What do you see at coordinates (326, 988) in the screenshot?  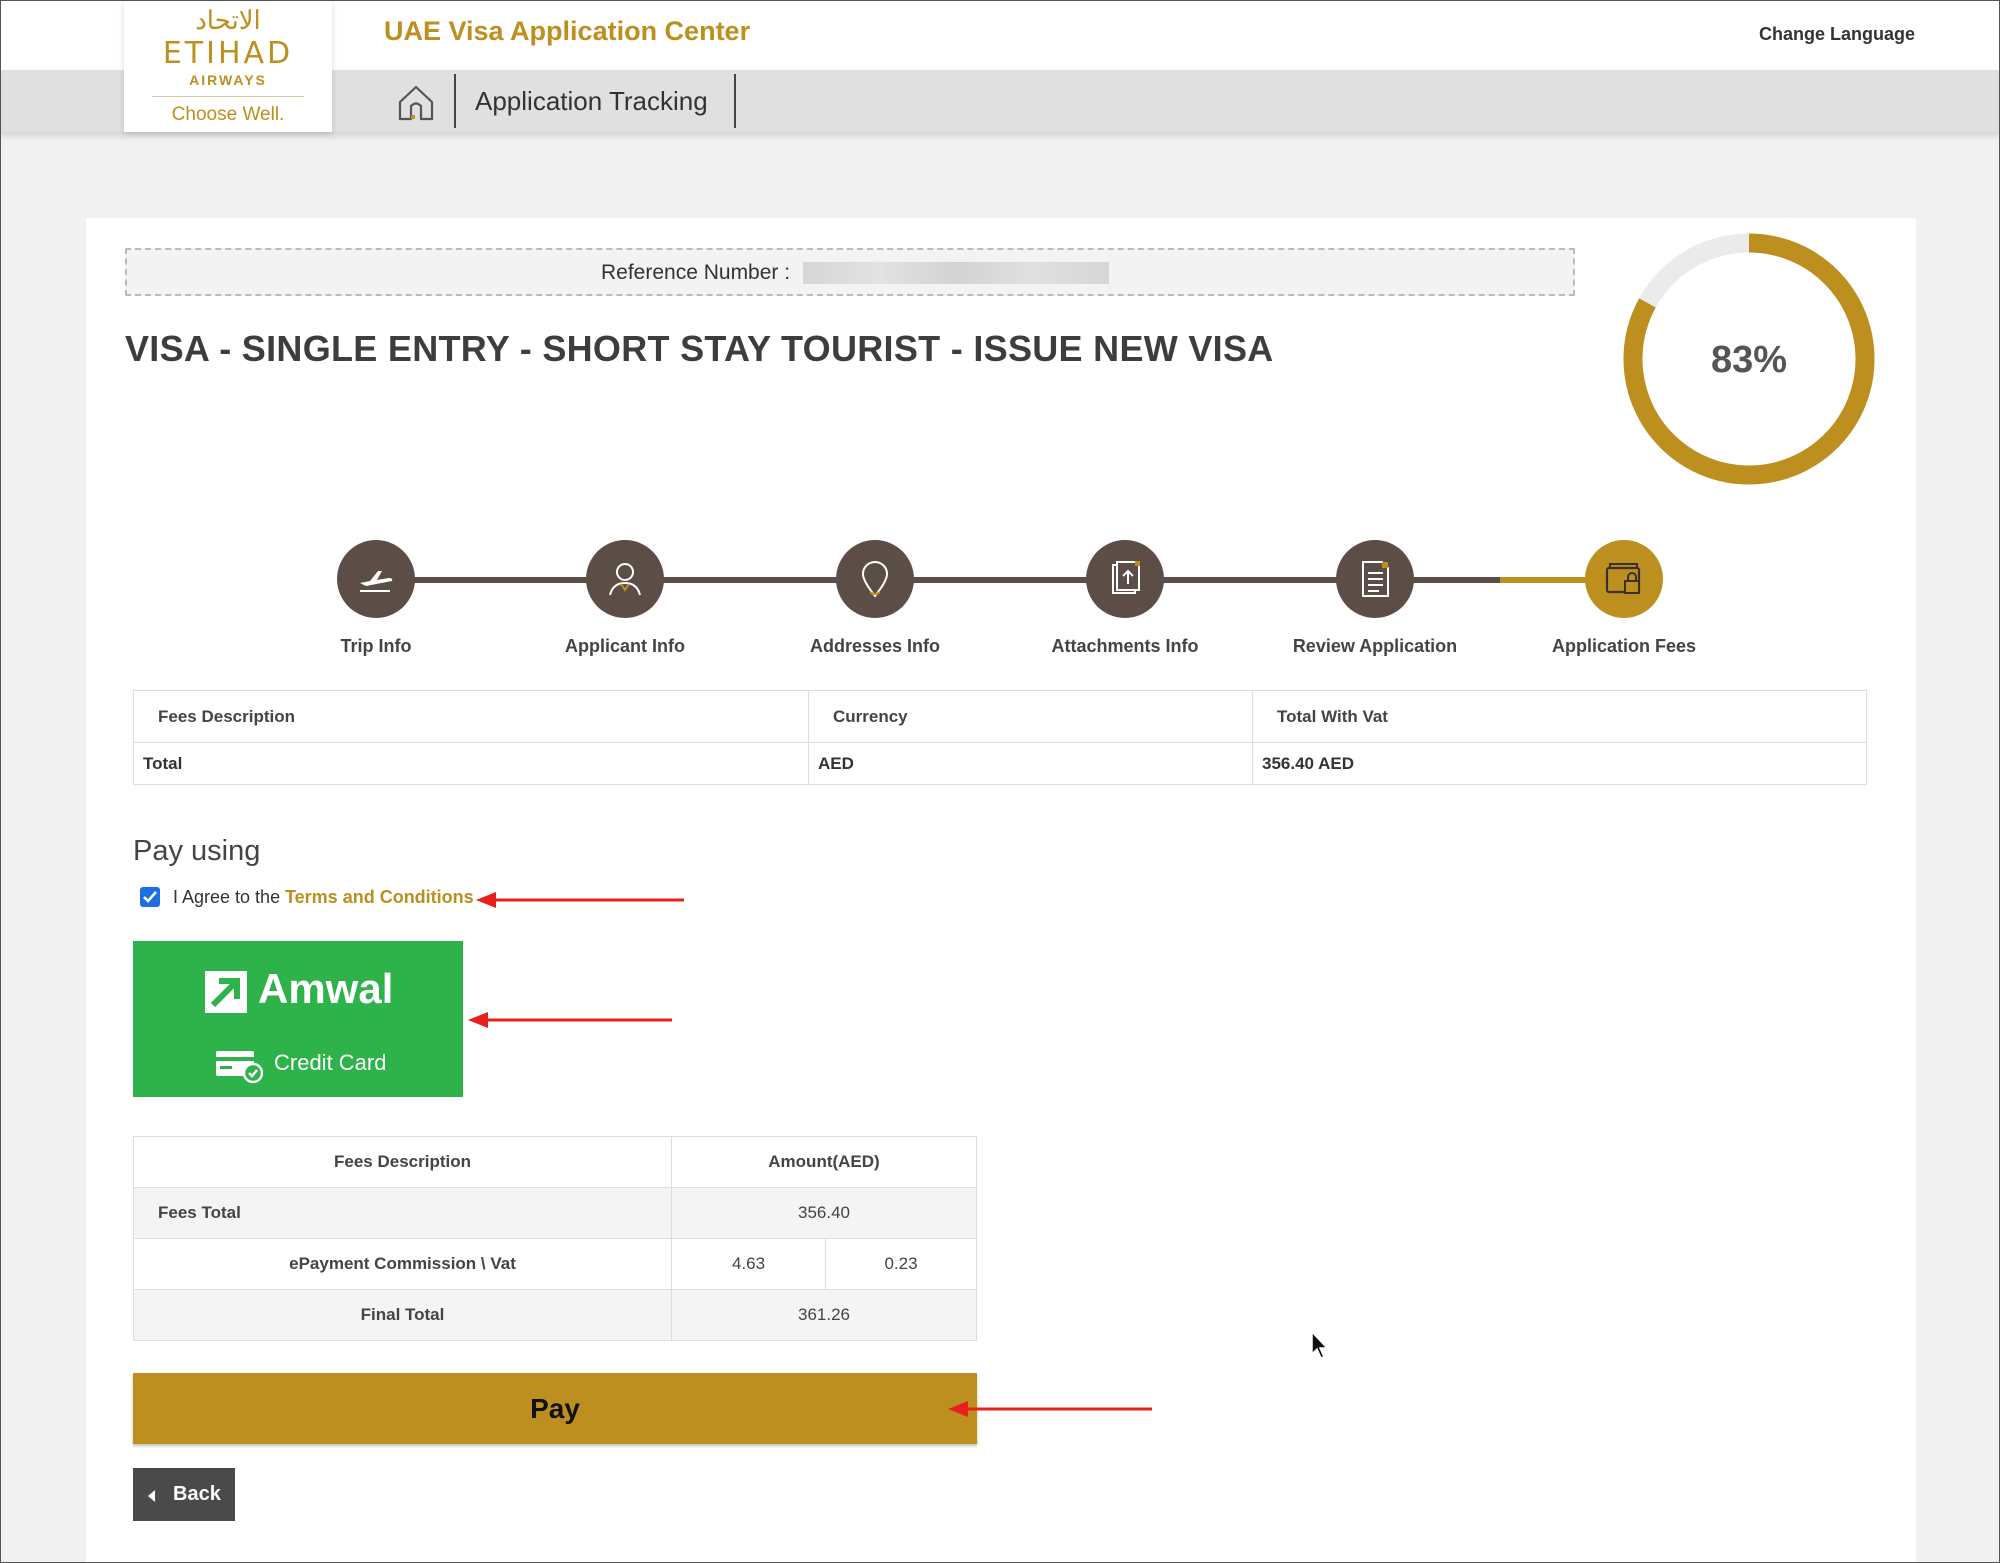 I see `amwal-label: Amwal` at bounding box center [326, 988].